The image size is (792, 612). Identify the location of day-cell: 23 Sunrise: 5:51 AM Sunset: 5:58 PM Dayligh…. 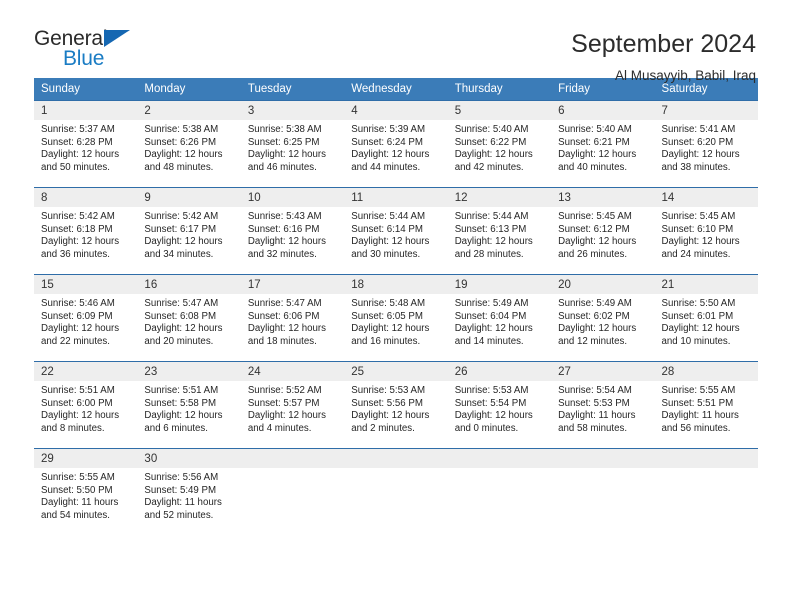
(189, 404).